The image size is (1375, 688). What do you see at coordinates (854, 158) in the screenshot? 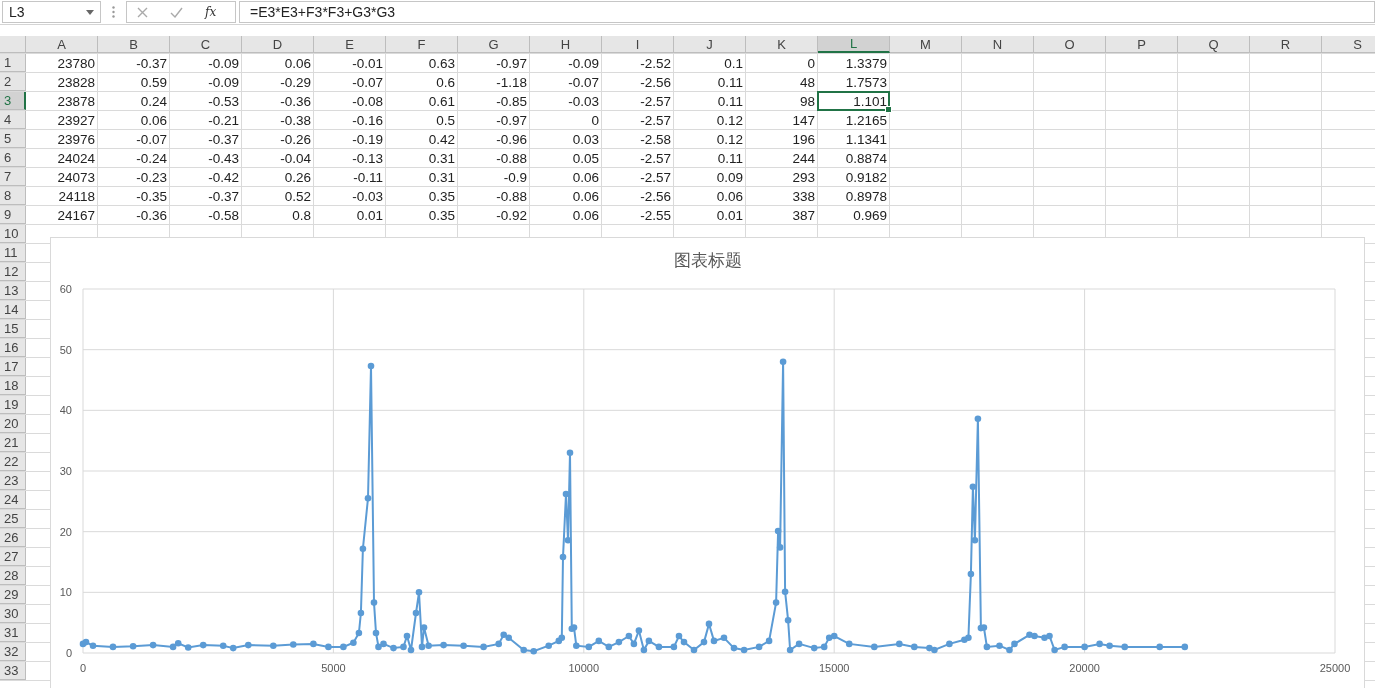
I see `table-cell: 0.8874` at bounding box center [854, 158].